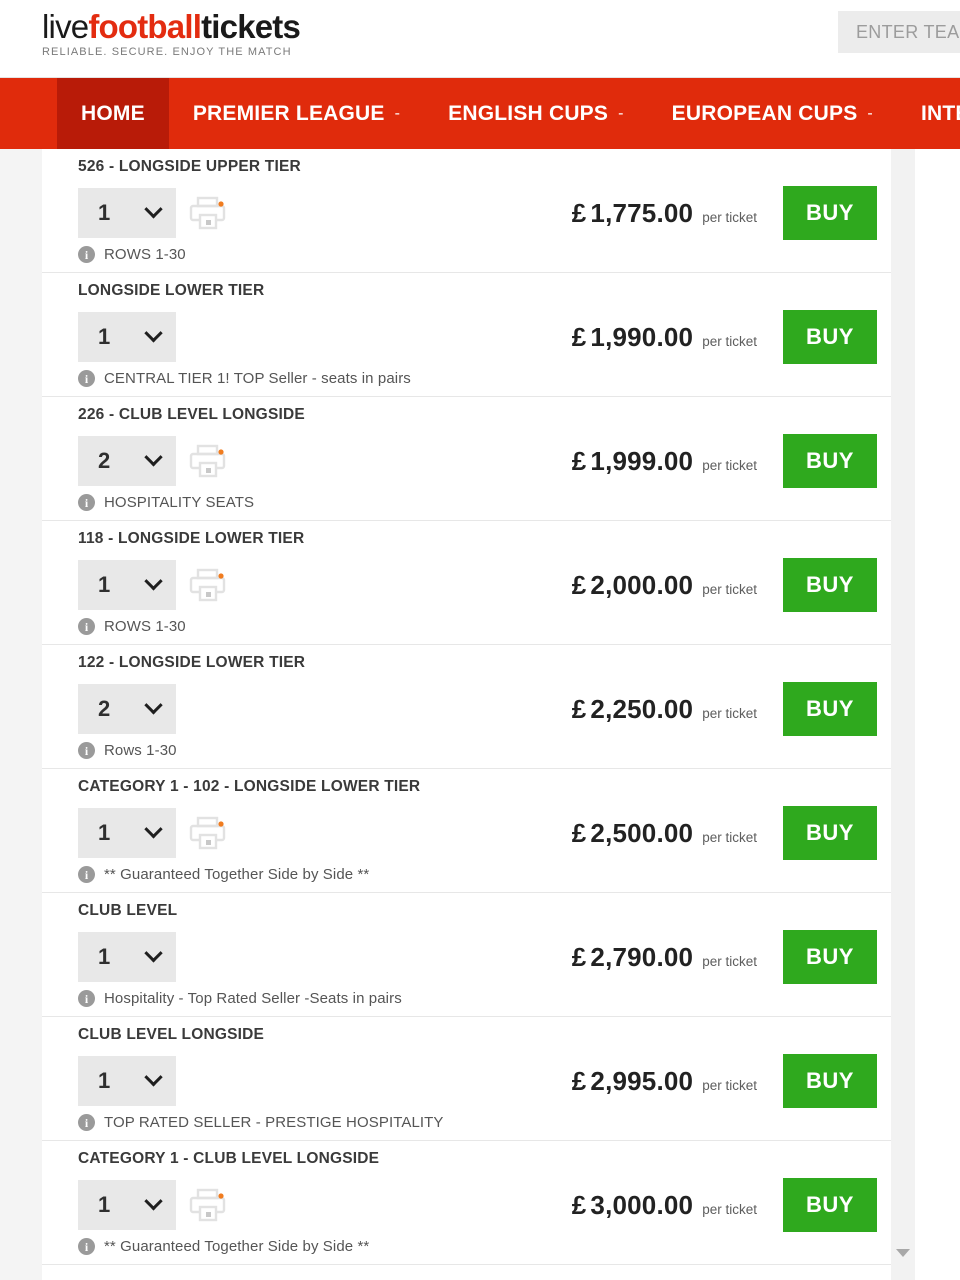 The height and width of the screenshot is (1280, 960). What do you see at coordinates (632, 1081) in the screenshot?
I see `price-amount: £2,995.00` at bounding box center [632, 1081].